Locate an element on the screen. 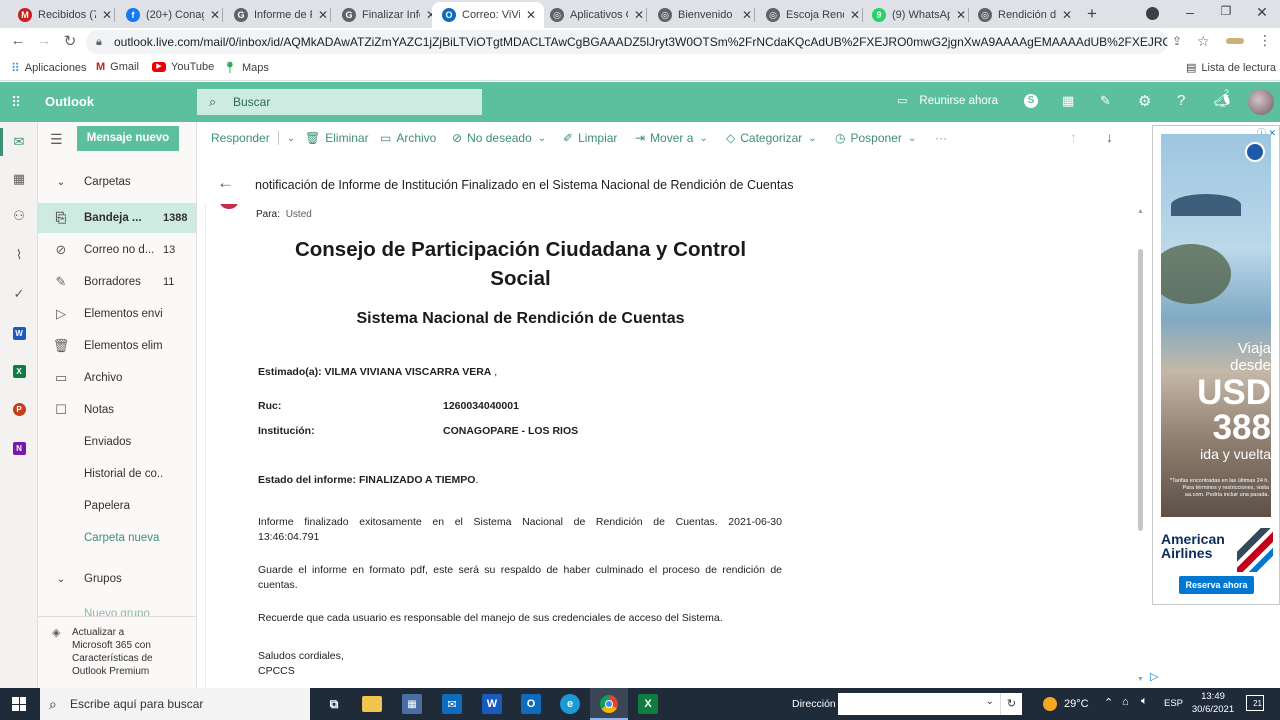 The width and height of the screenshot is (1280, 720). skype-icon: S is located at coordinates (1031, 101).